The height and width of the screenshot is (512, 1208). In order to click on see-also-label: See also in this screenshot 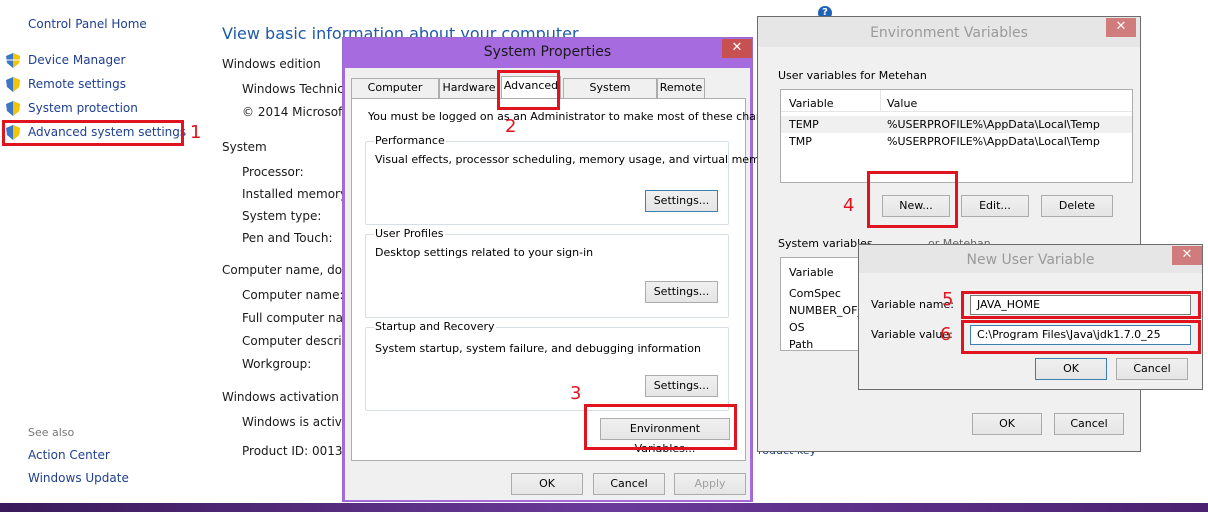, I will do `click(51, 432)`.